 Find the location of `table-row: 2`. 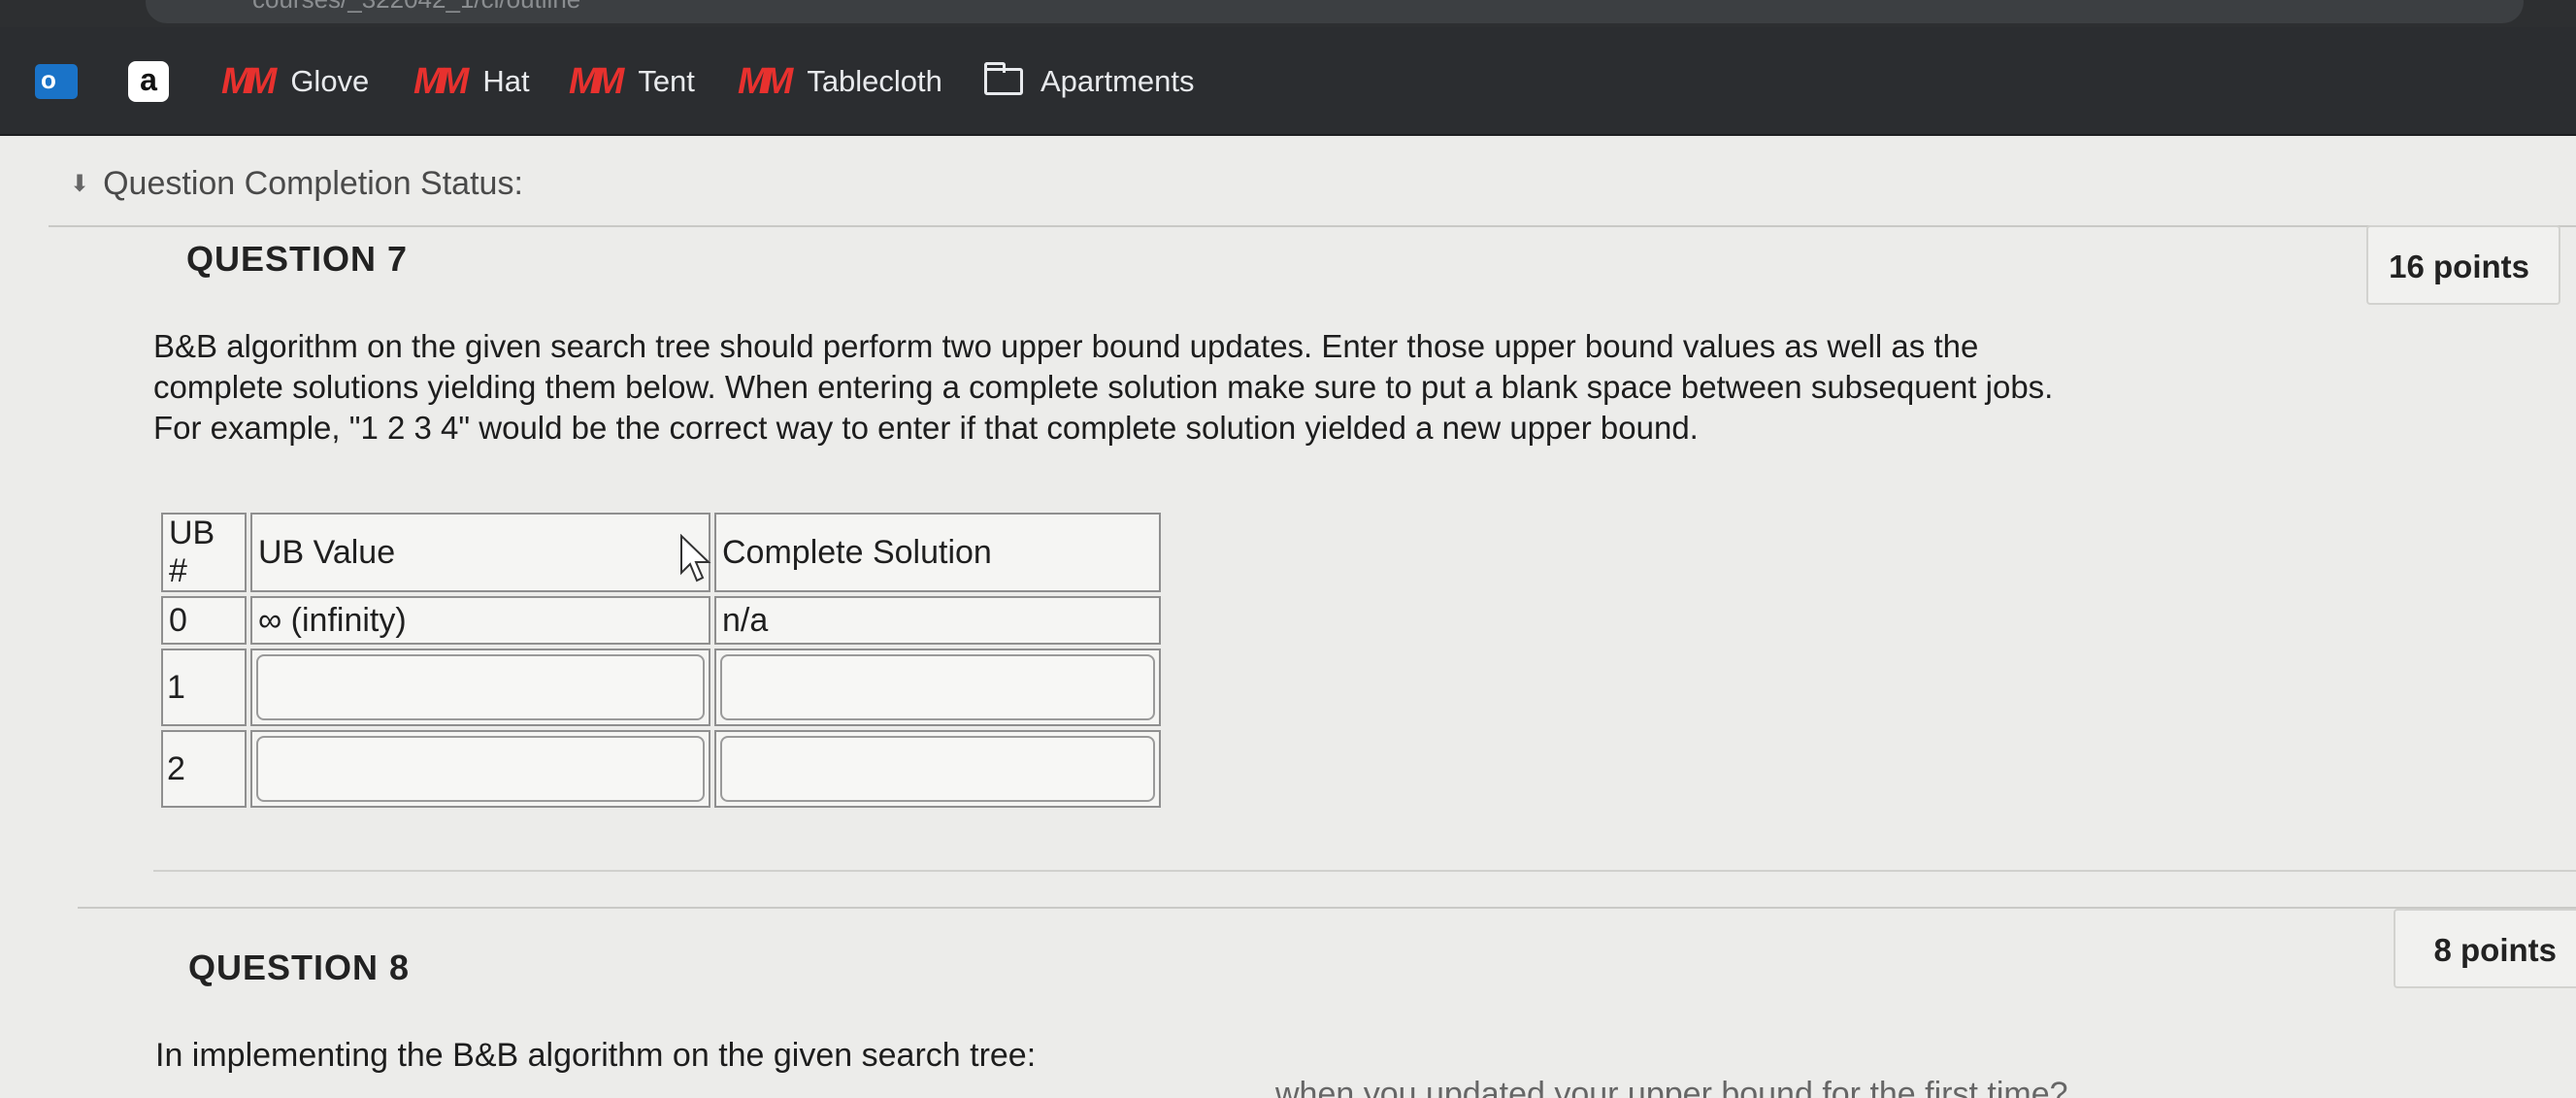

table-row: 2 is located at coordinates (661, 769).